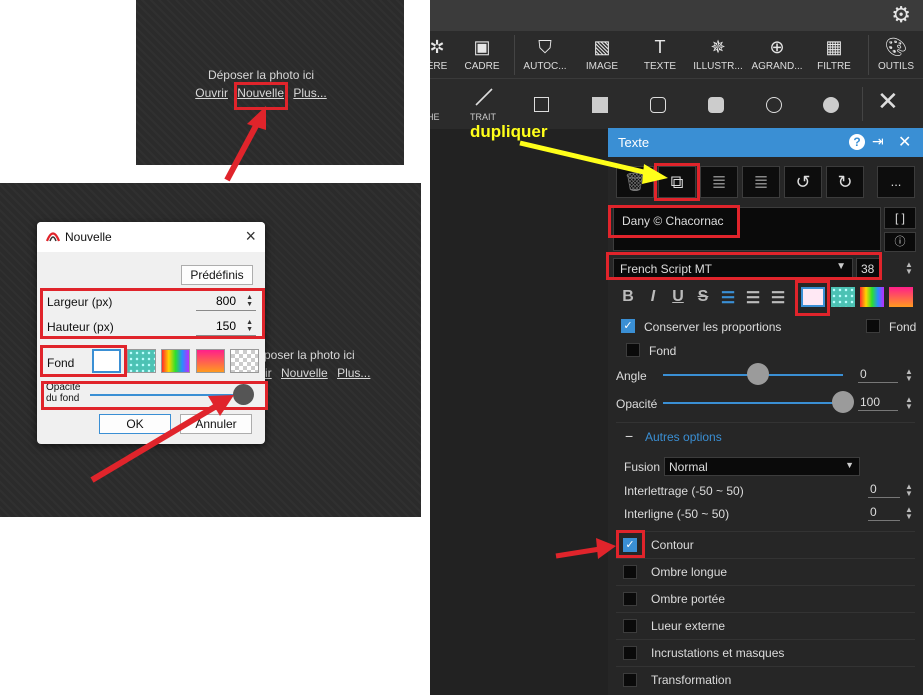  I want to click on arrow-to-opacity, so click(155, 442).